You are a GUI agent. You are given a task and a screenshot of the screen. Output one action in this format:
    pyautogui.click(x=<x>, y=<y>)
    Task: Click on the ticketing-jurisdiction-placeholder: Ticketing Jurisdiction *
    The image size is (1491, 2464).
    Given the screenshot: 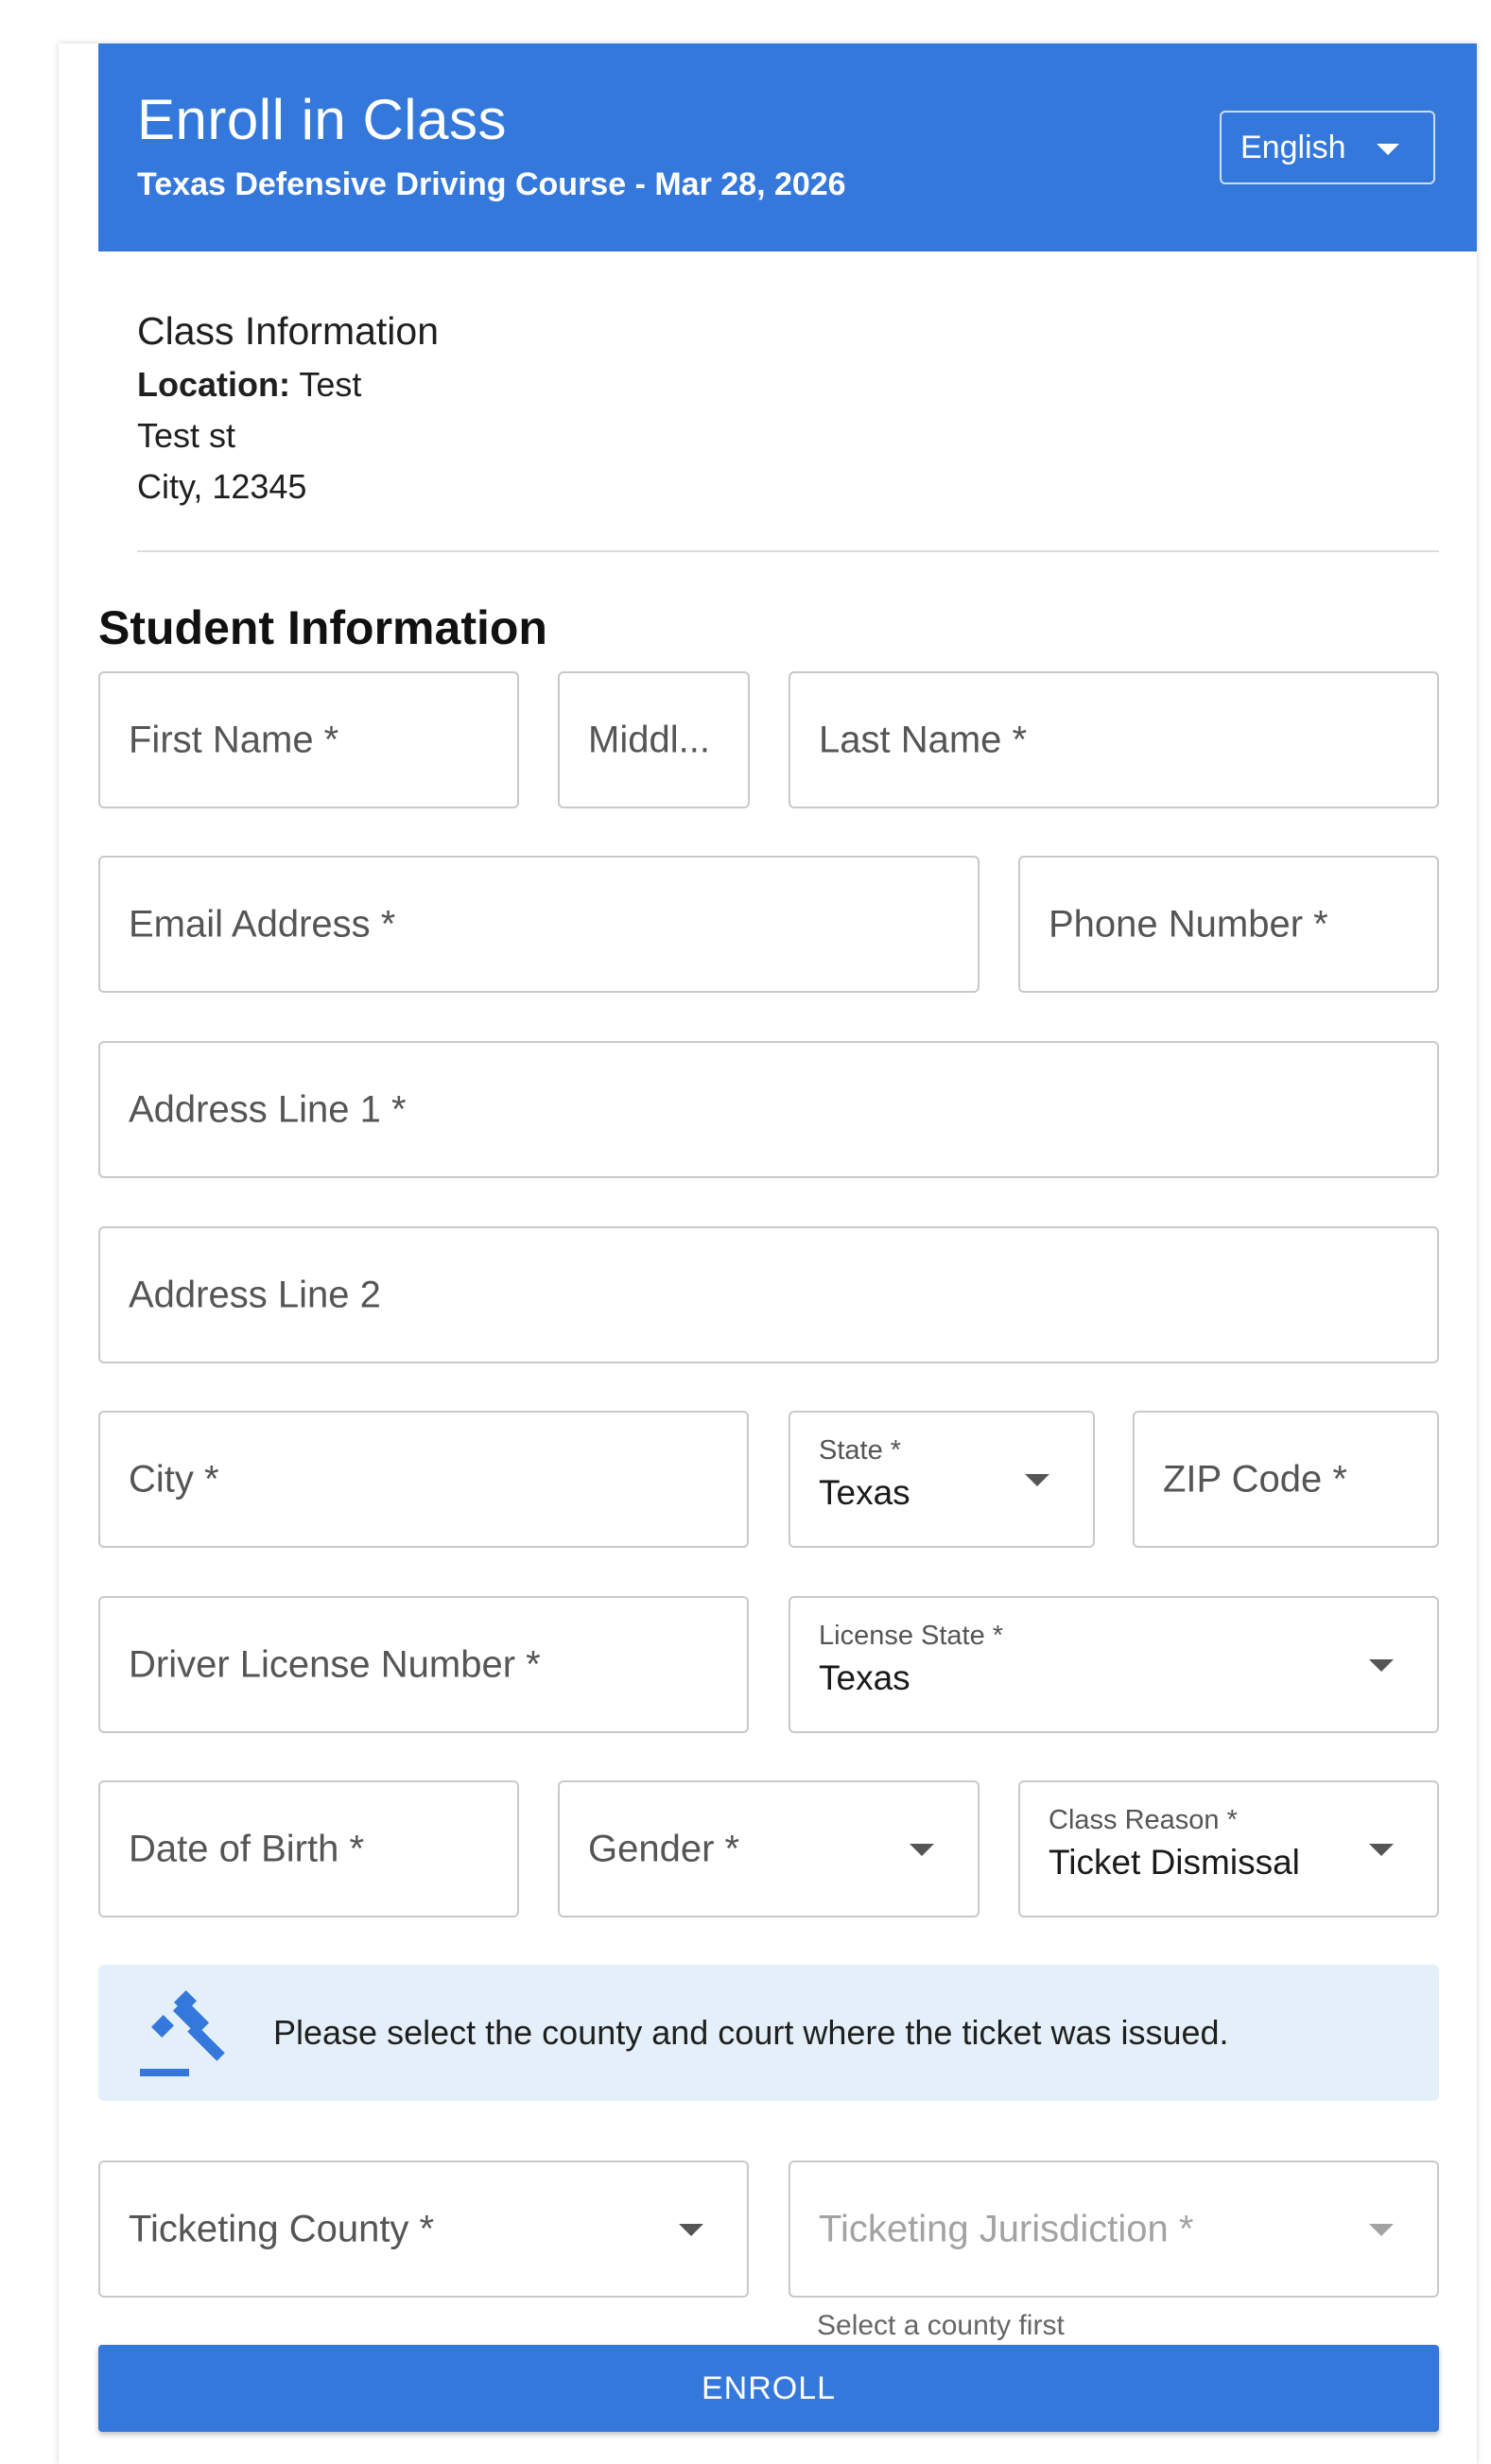 What is the action you would take?
    pyautogui.click(x=1006, y=2228)
    